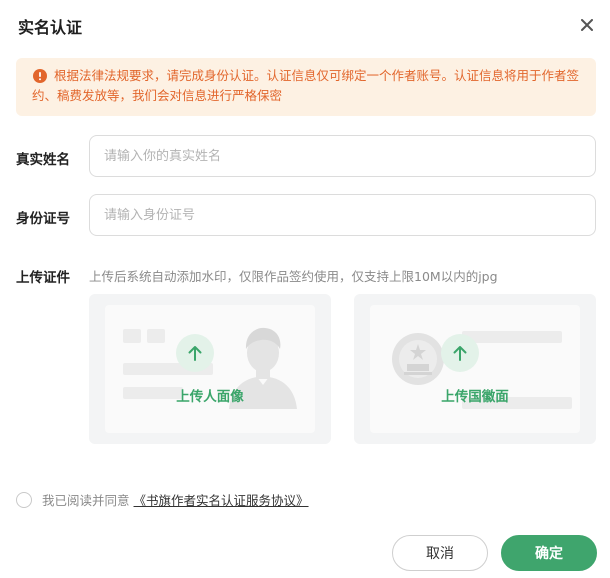  I want to click on agreement-radio, so click(24, 499).